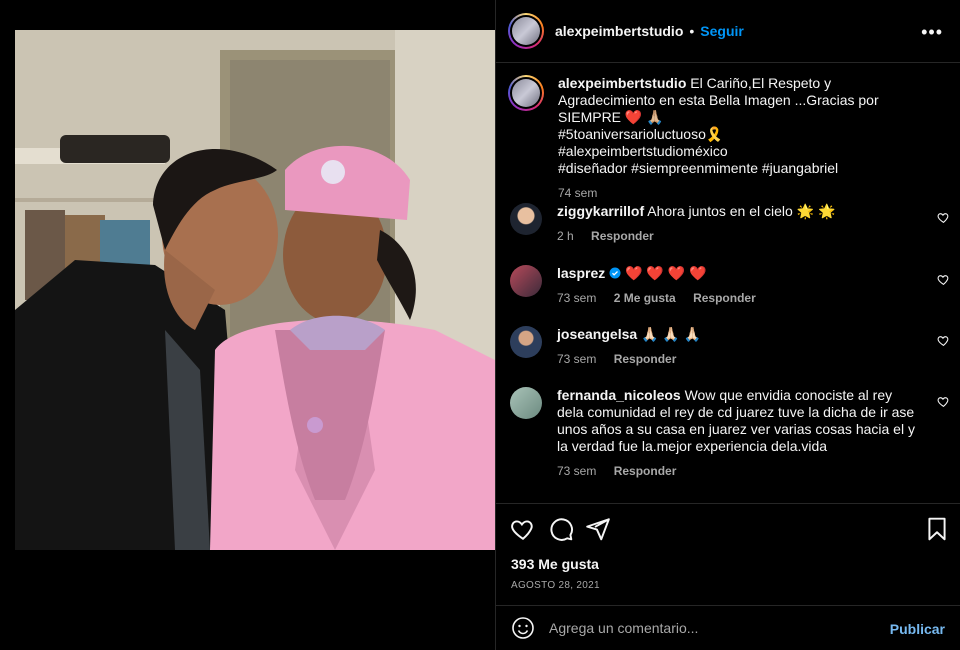  What do you see at coordinates (666, 273) in the screenshot?
I see `comment-text: ❤️ ❤️ ❤️ ❤️` at bounding box center [666, 273].